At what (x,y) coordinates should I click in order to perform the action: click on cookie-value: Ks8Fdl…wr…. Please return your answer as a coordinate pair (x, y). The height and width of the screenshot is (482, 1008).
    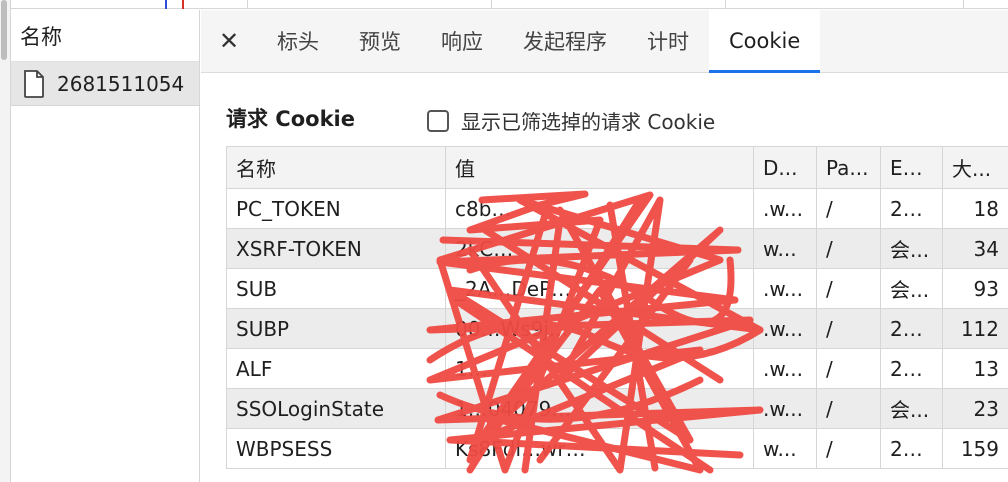
    Looking at the image, I should click on (599, 448).